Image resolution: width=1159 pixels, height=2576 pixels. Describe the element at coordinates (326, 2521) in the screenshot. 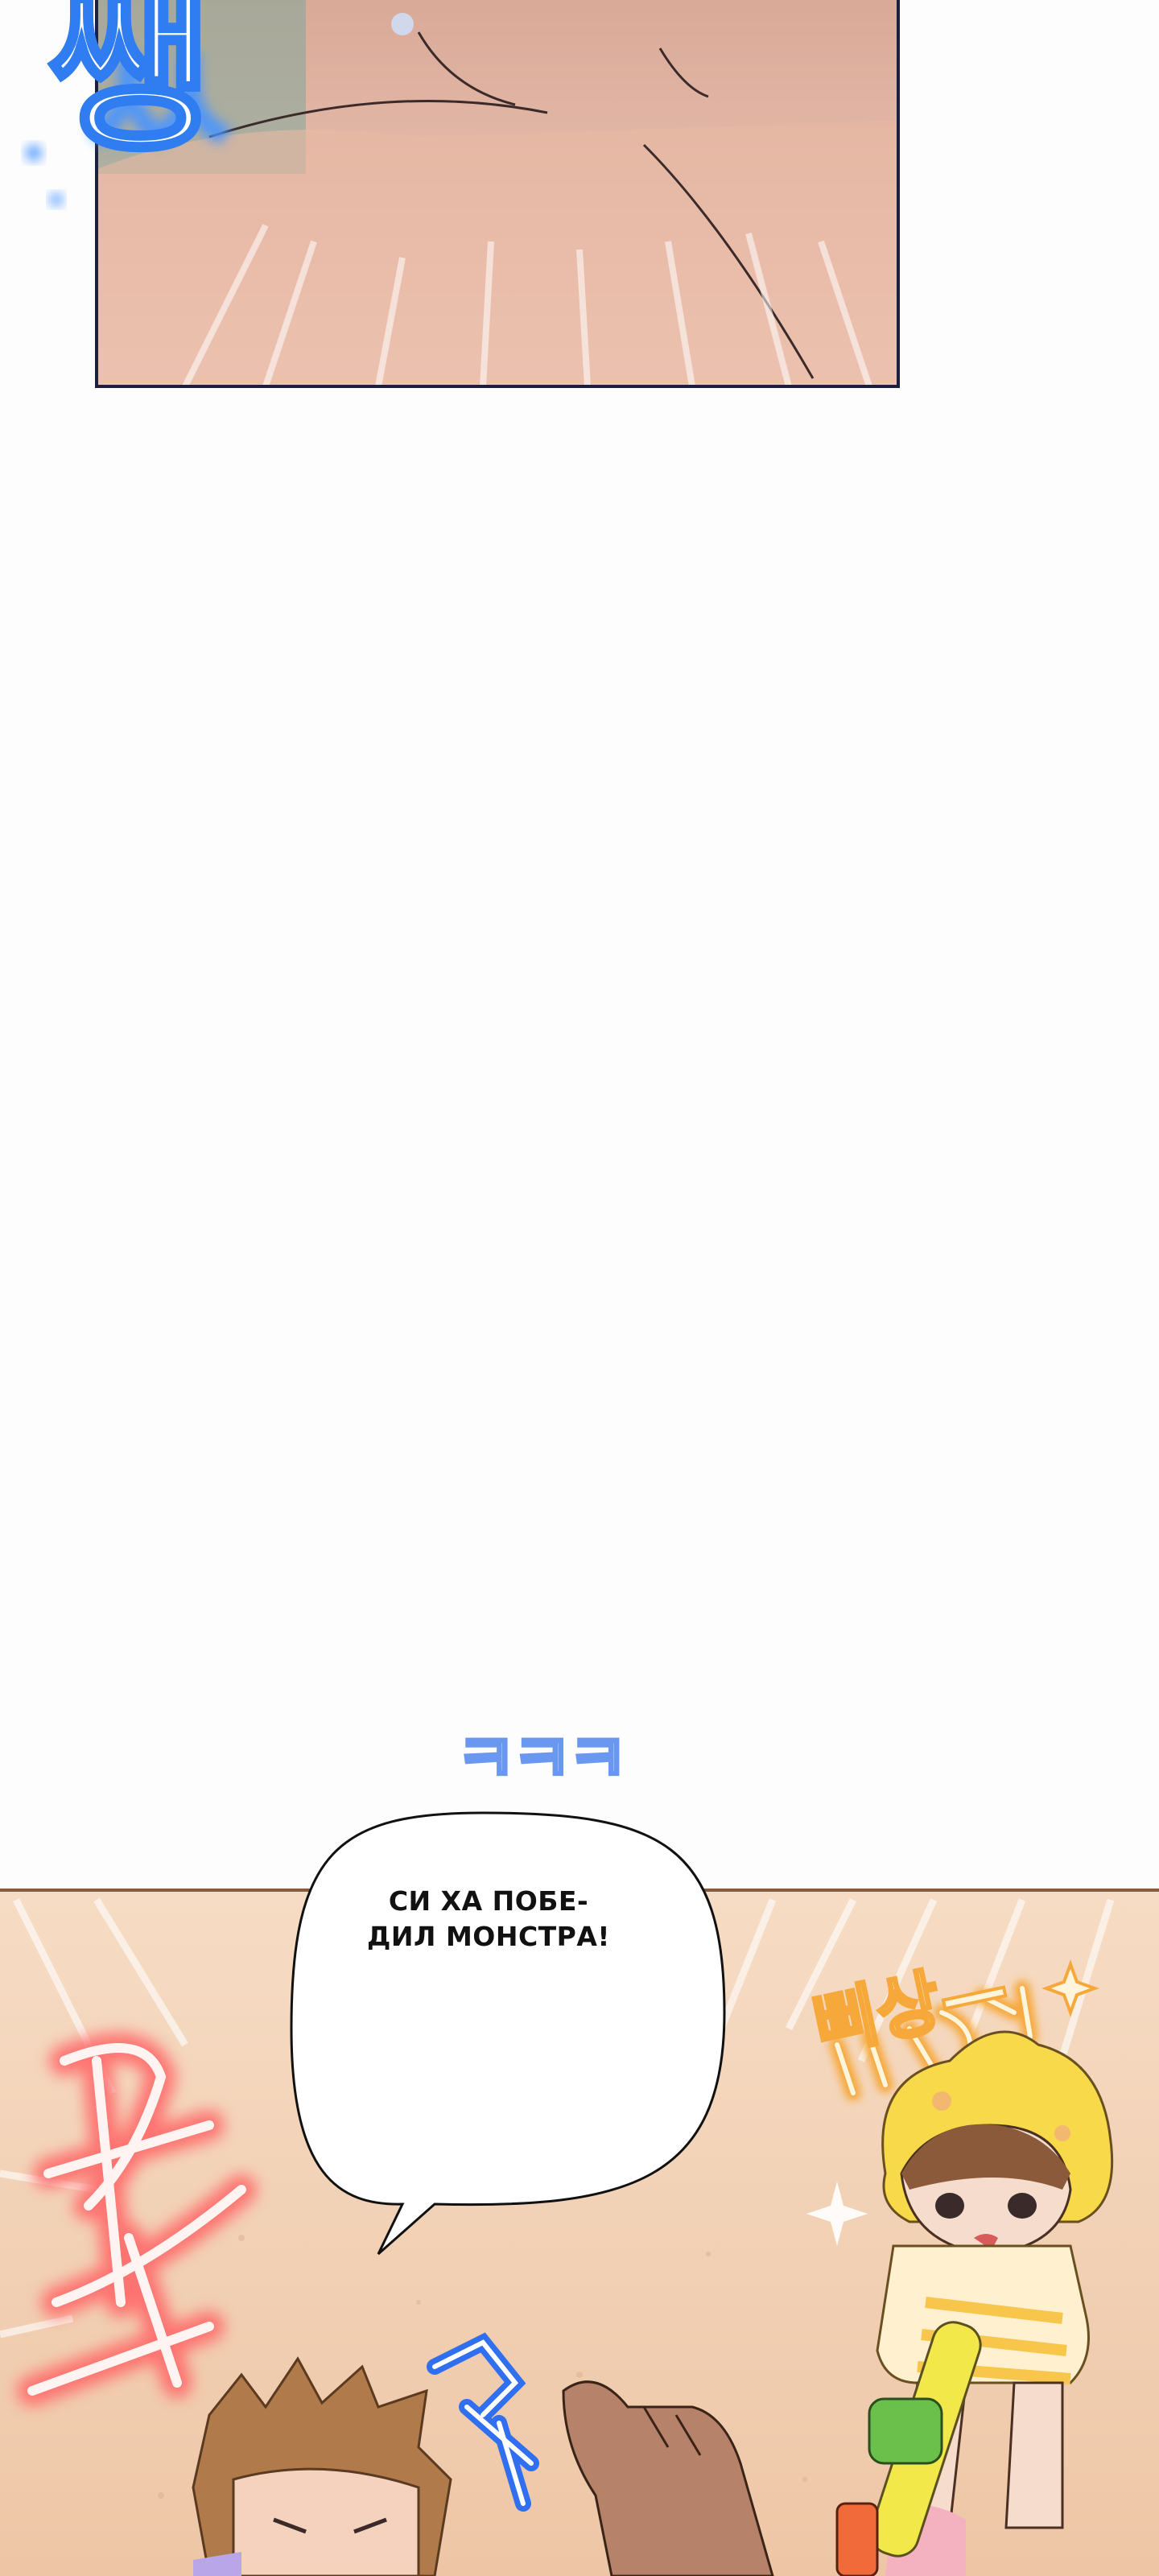

I see `boy-face` at that location.